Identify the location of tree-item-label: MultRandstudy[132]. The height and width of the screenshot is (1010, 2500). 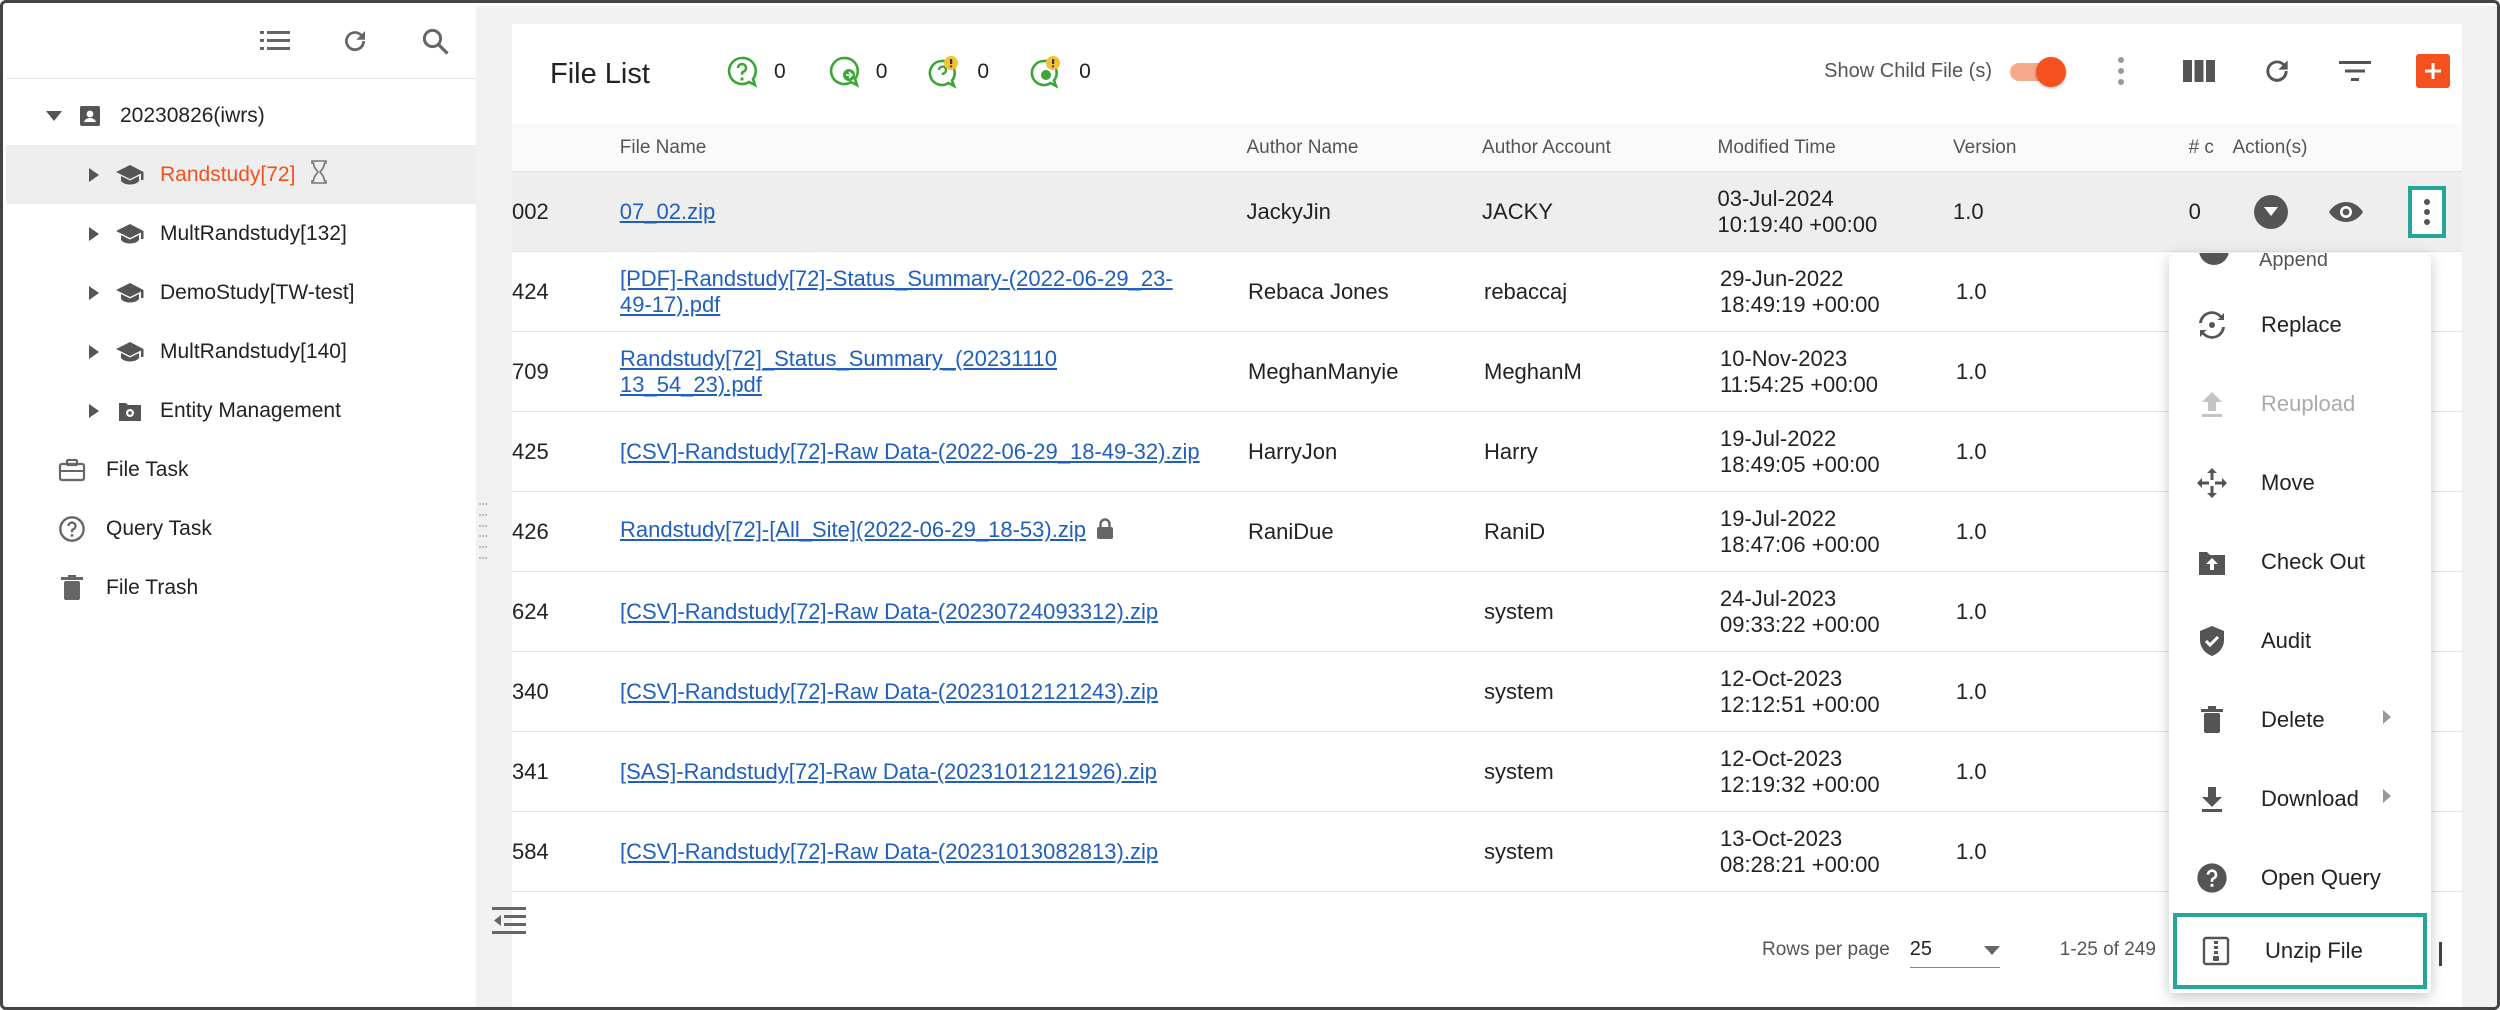
(253, 233).